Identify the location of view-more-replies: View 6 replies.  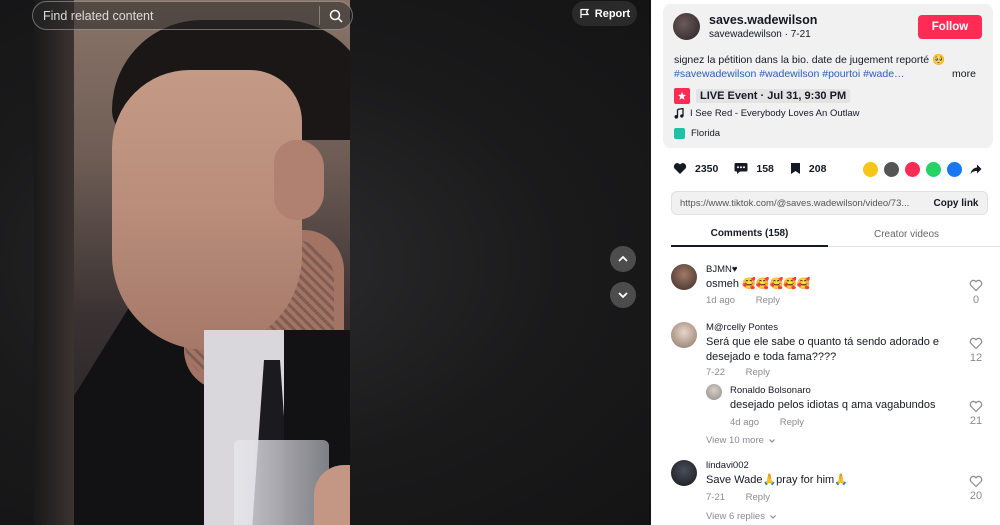
(741, 516).